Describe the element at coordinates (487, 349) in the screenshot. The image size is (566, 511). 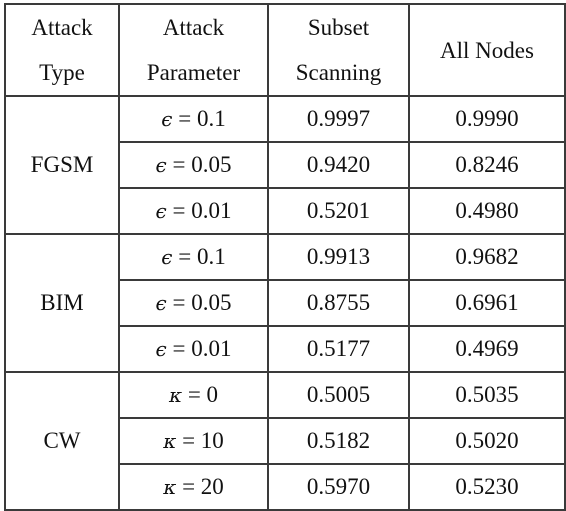
I see `all-nodes-cell: 0.4969` at that location.